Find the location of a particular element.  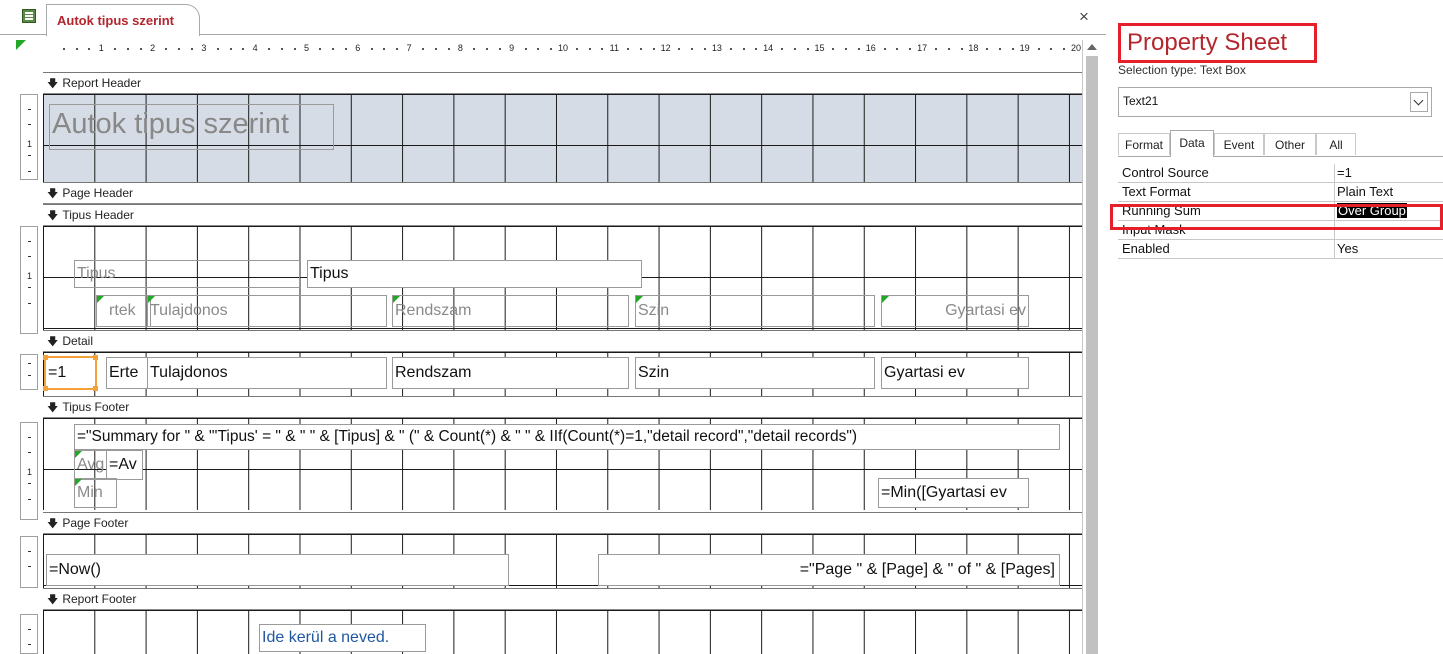

document-tab-bar: Autok tipus szerint × is located at coordinates (553, 18).